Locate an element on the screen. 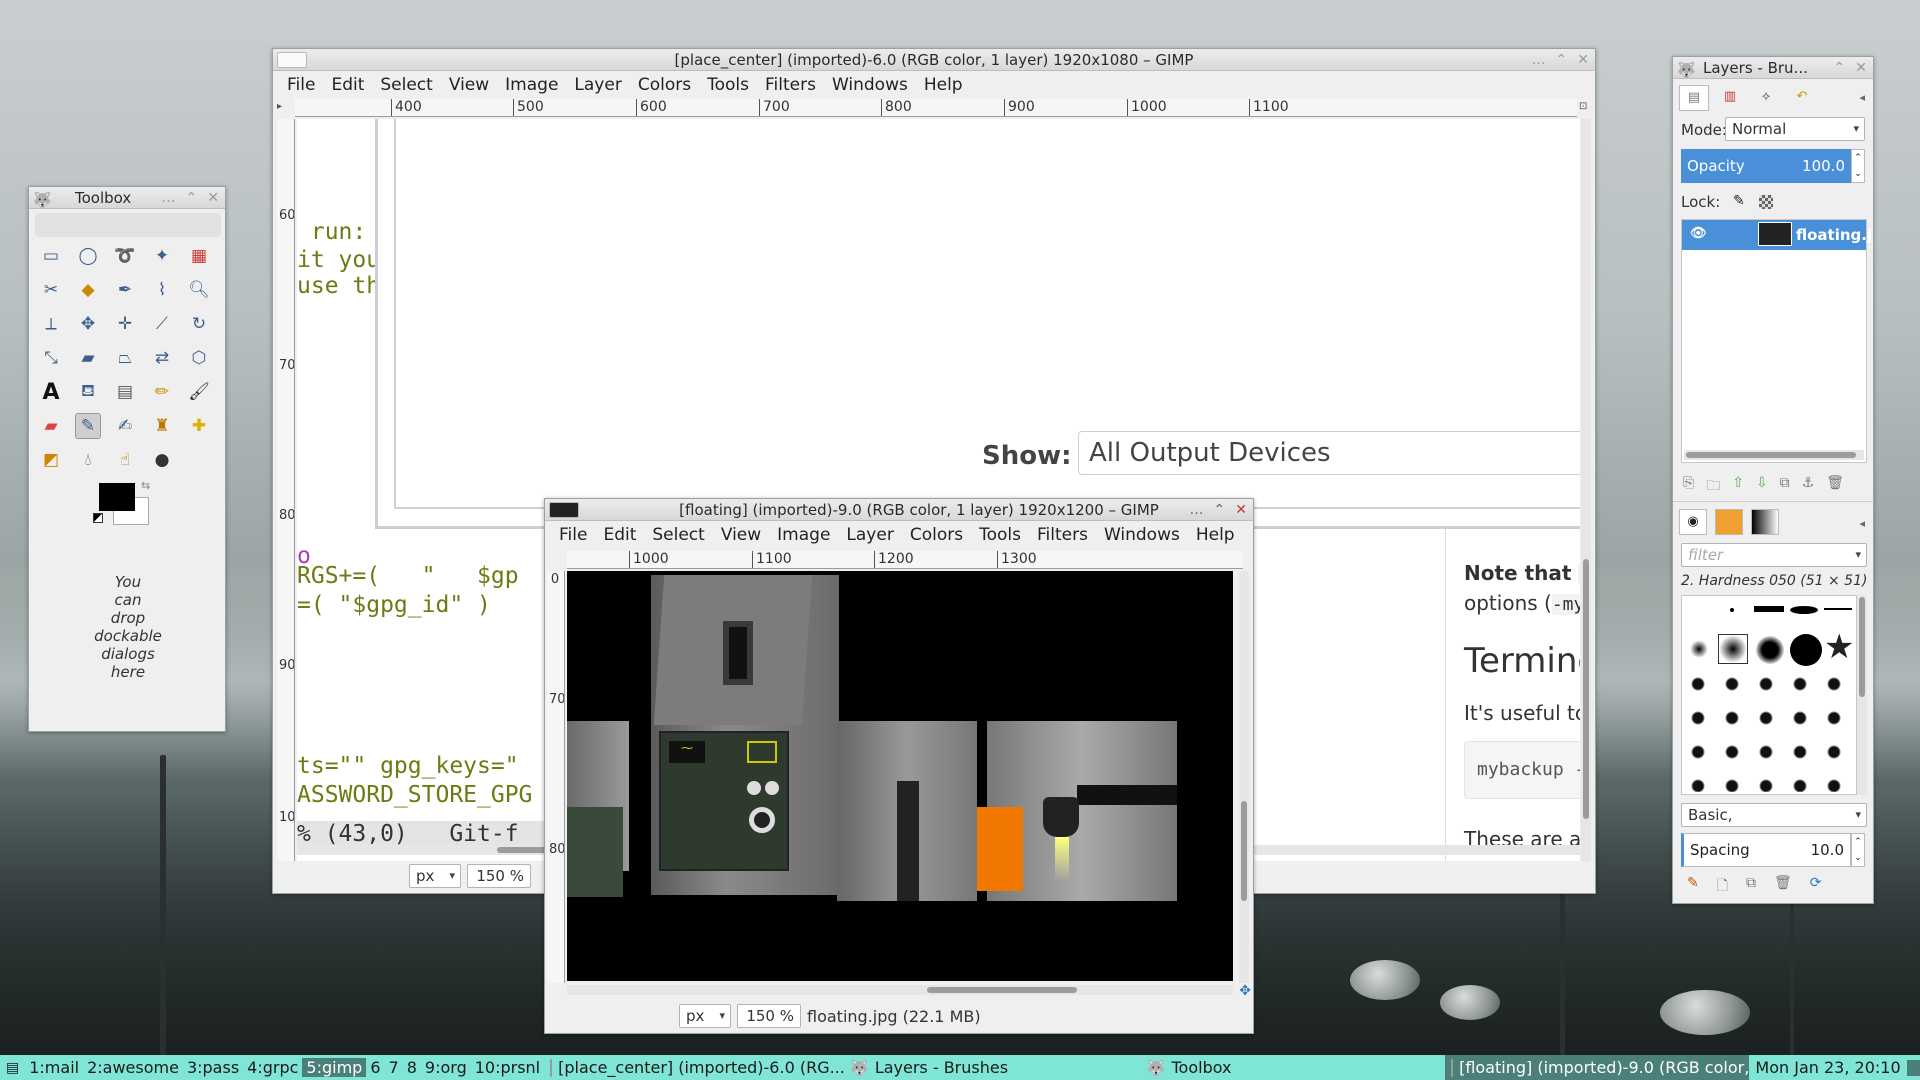  raise-layer-icon: ⇧ is located at coordinates (1738, 487).